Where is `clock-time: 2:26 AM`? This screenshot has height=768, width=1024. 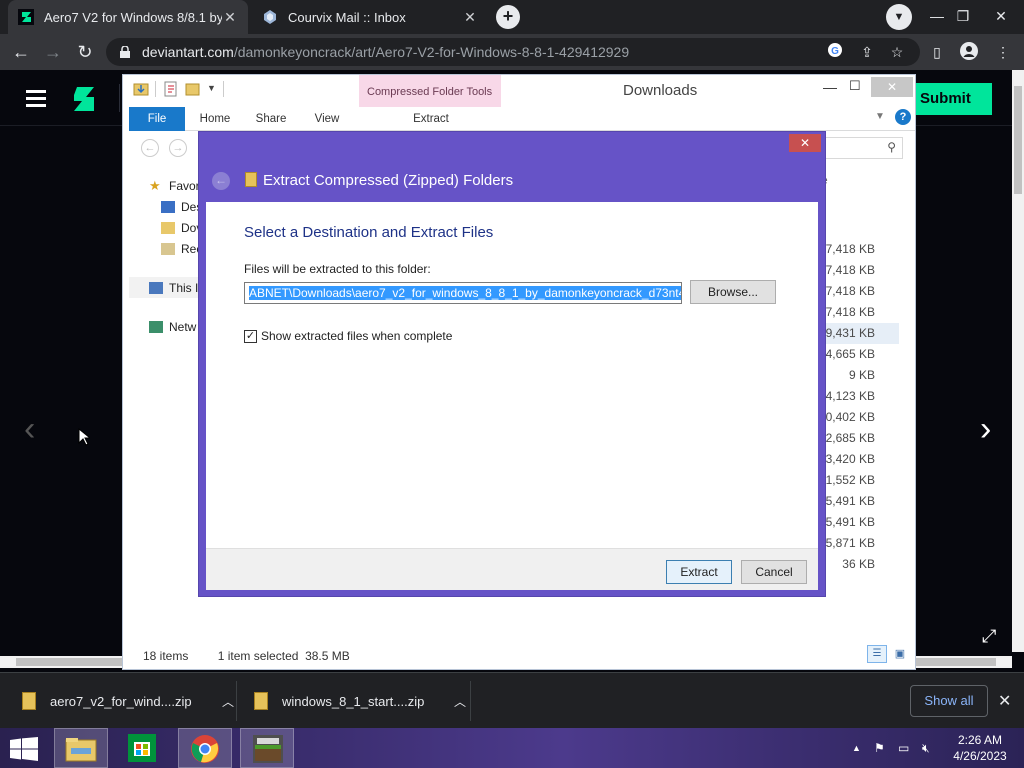 clock-time: 2:26 AM is located at coordinates (980, 740).